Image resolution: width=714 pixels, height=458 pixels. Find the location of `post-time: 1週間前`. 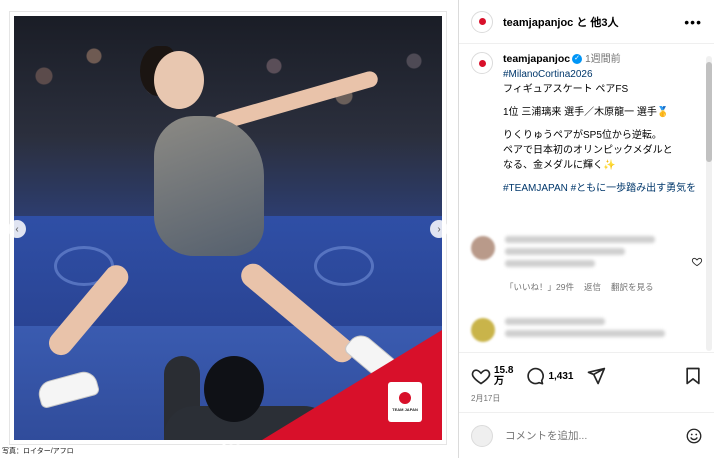

post-time: 1週間前 is located at coordinates (603, 59).